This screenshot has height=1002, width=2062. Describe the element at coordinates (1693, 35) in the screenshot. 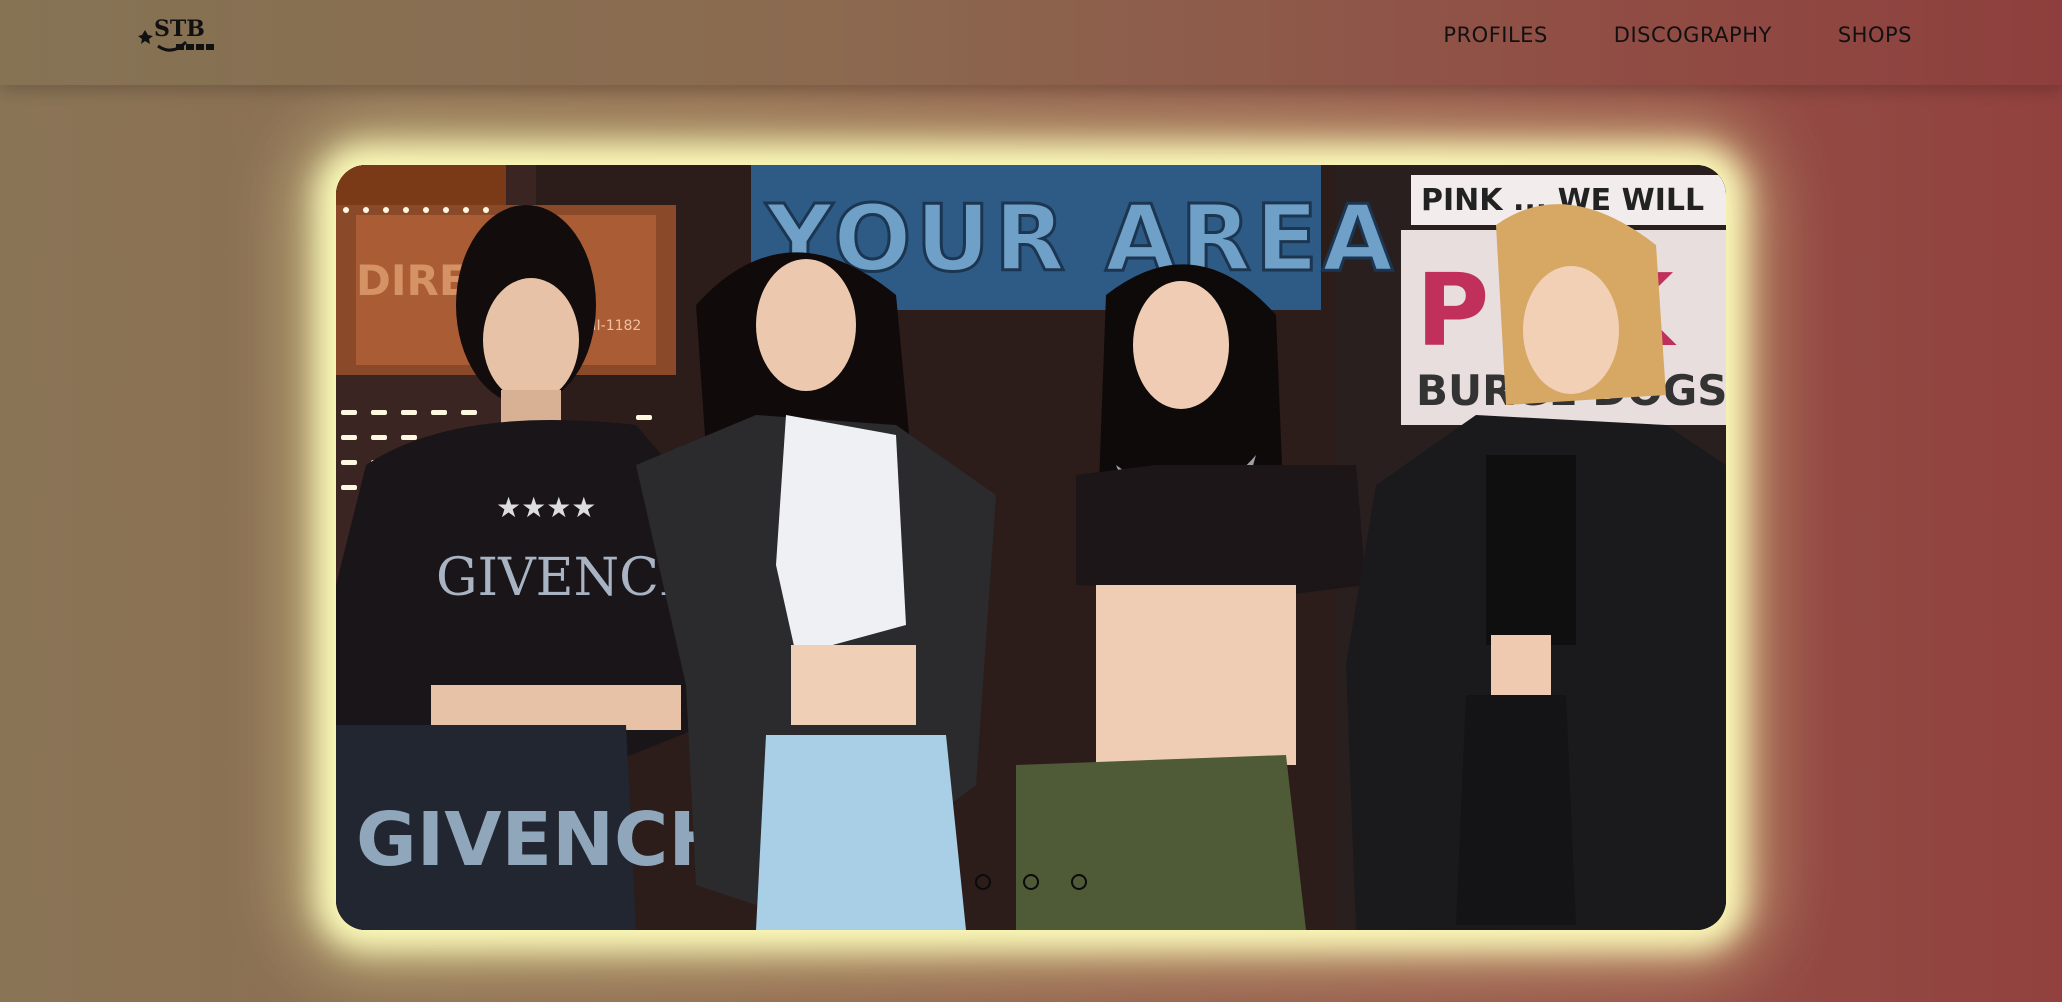

I see `nav-discography: DISCOGRAPHY` at that location.